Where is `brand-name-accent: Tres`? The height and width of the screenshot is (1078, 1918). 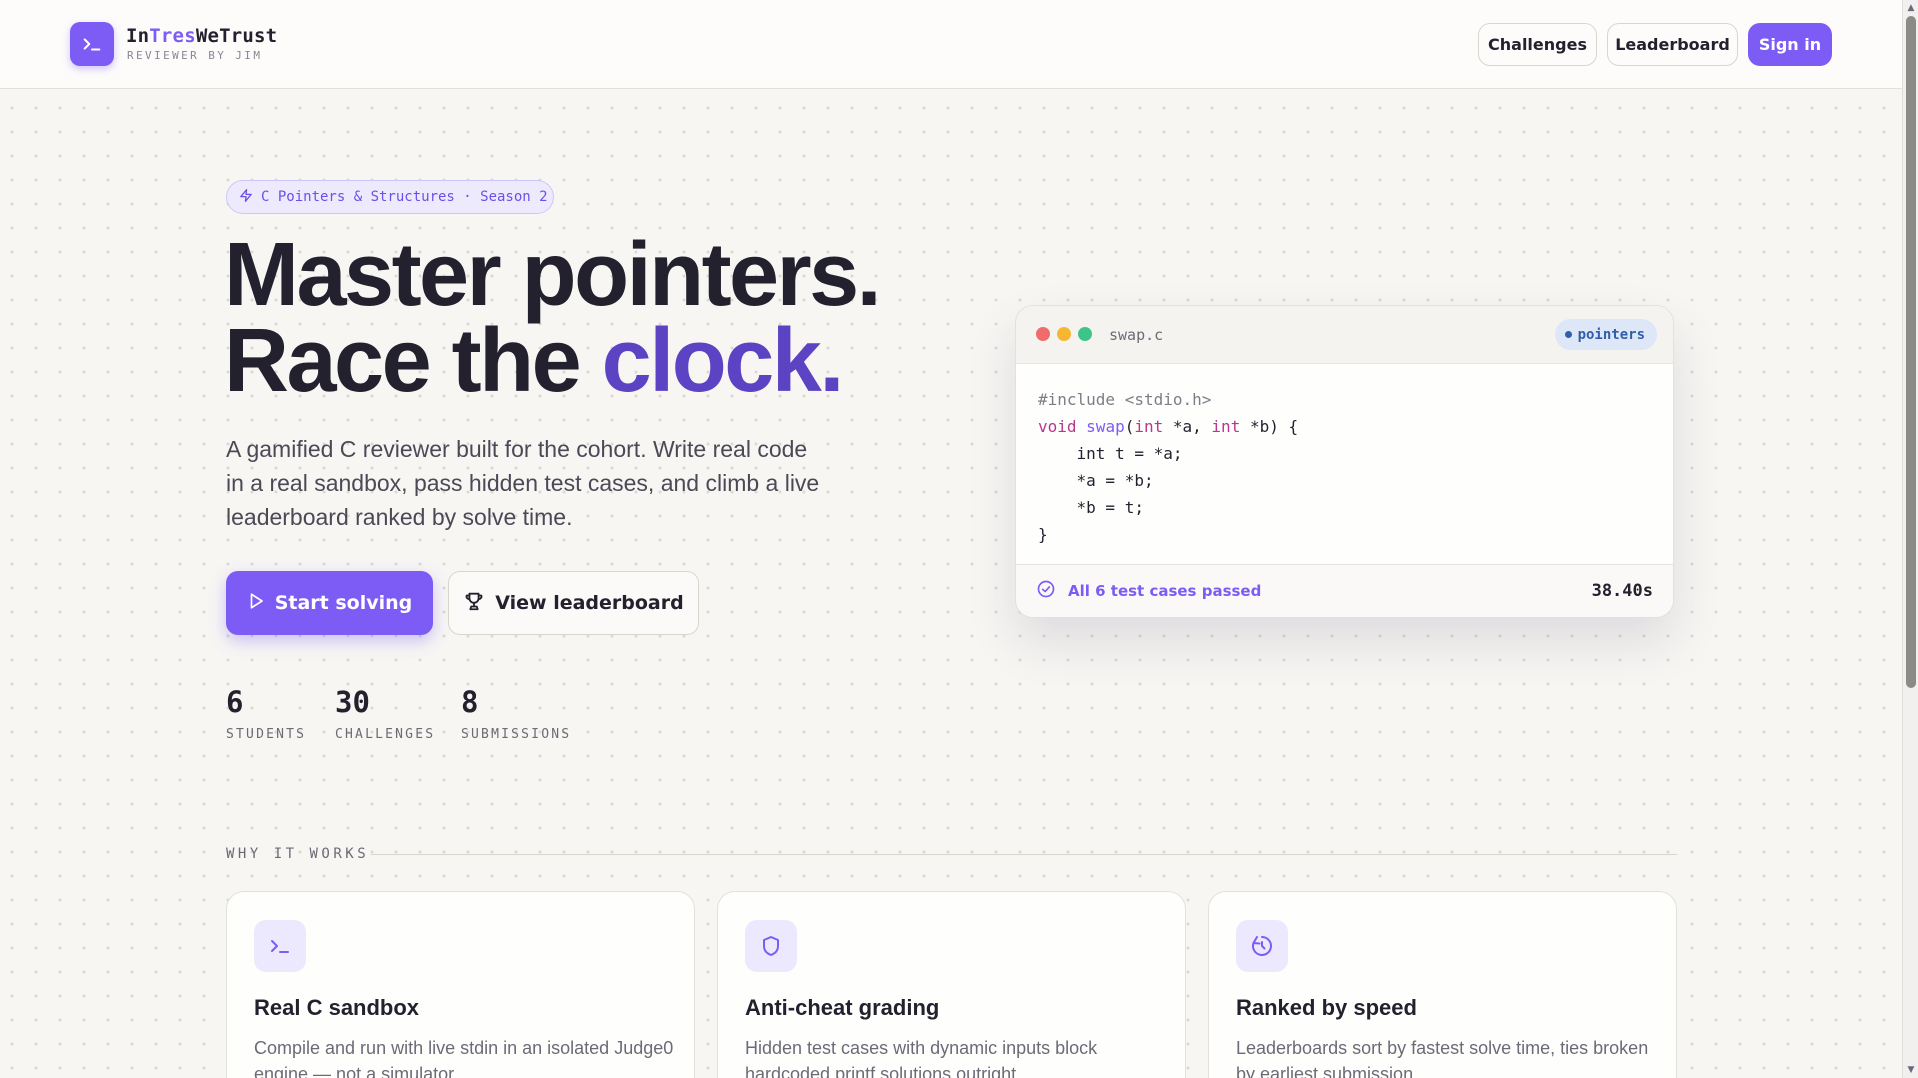 brand-name-accent: Tres is located at coordinates (172, 36).